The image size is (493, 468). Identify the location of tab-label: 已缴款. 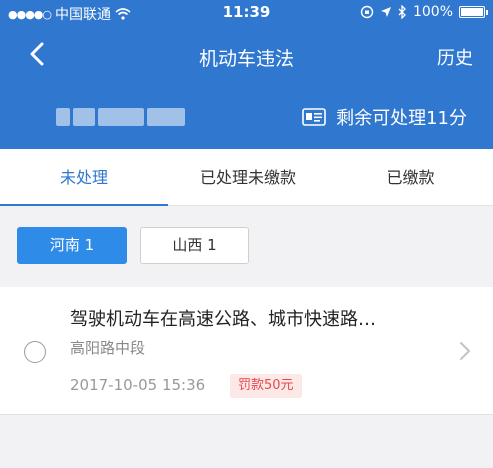
(410, 177).